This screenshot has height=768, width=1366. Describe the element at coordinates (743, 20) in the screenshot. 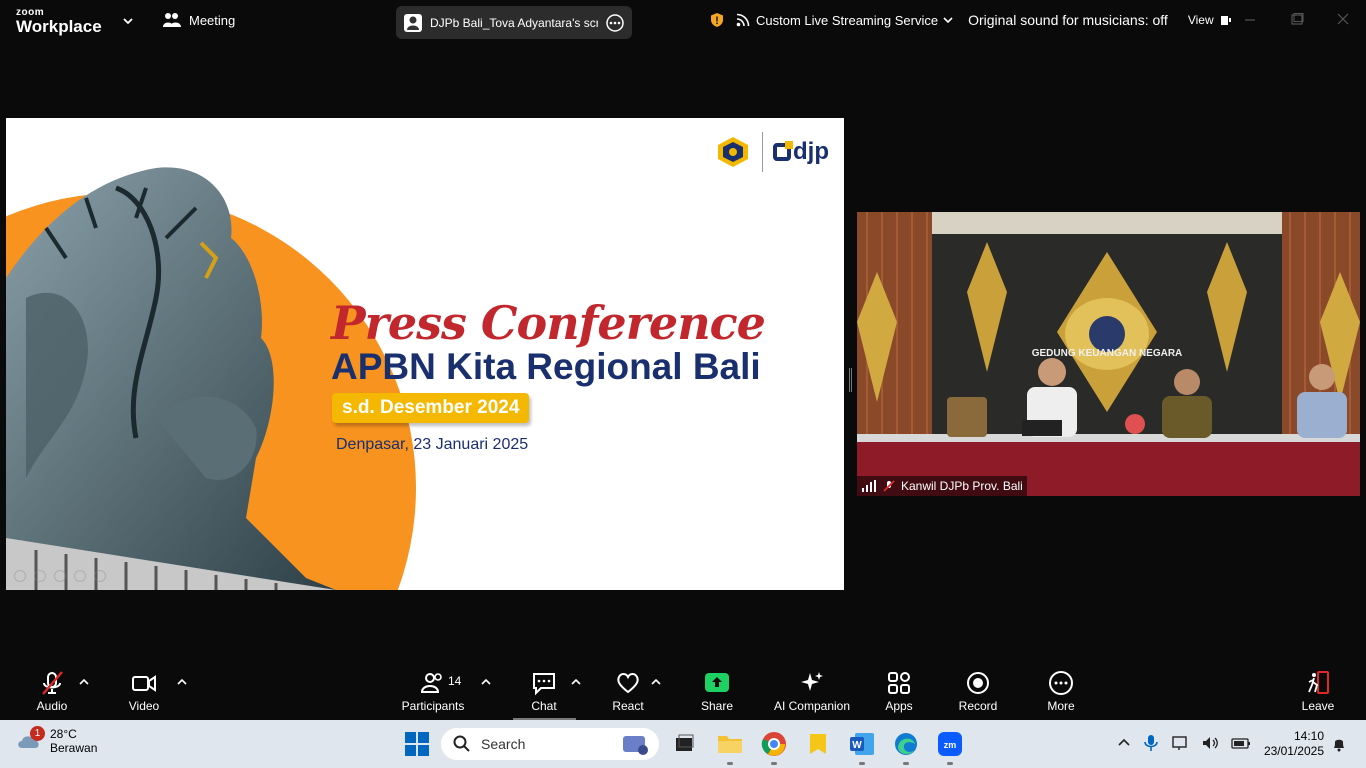

I see `live-streaming-icon` at that location.